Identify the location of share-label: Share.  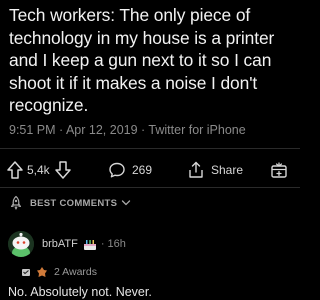
(227, 170).